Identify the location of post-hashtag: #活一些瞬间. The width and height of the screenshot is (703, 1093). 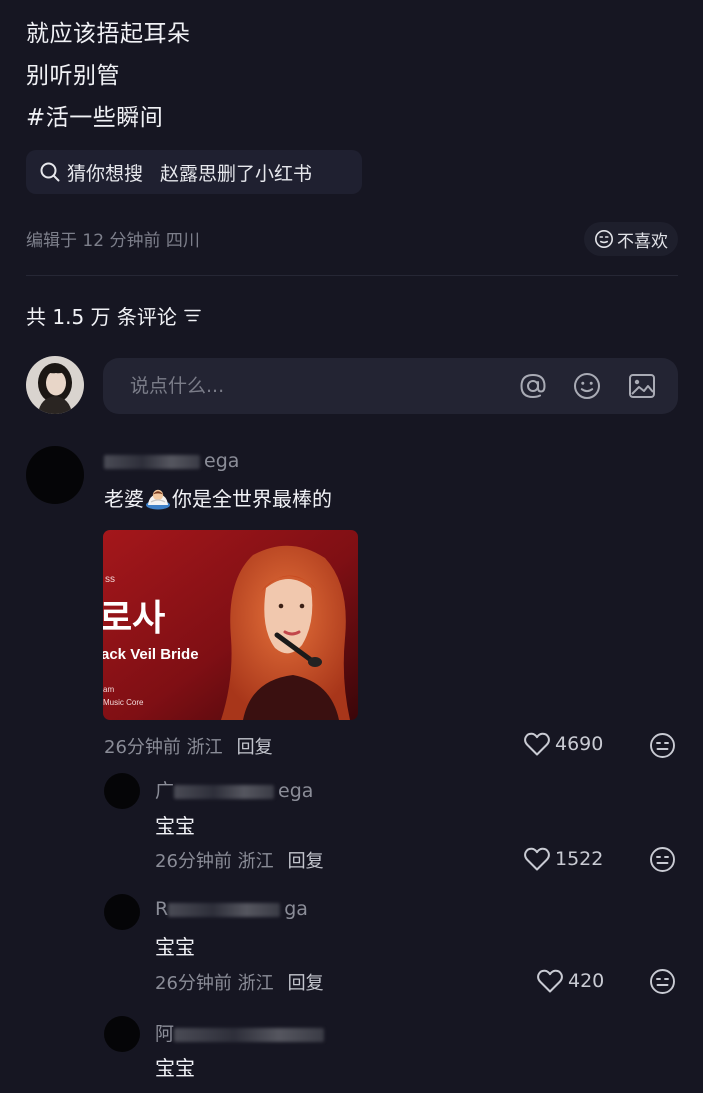
(94, 115).